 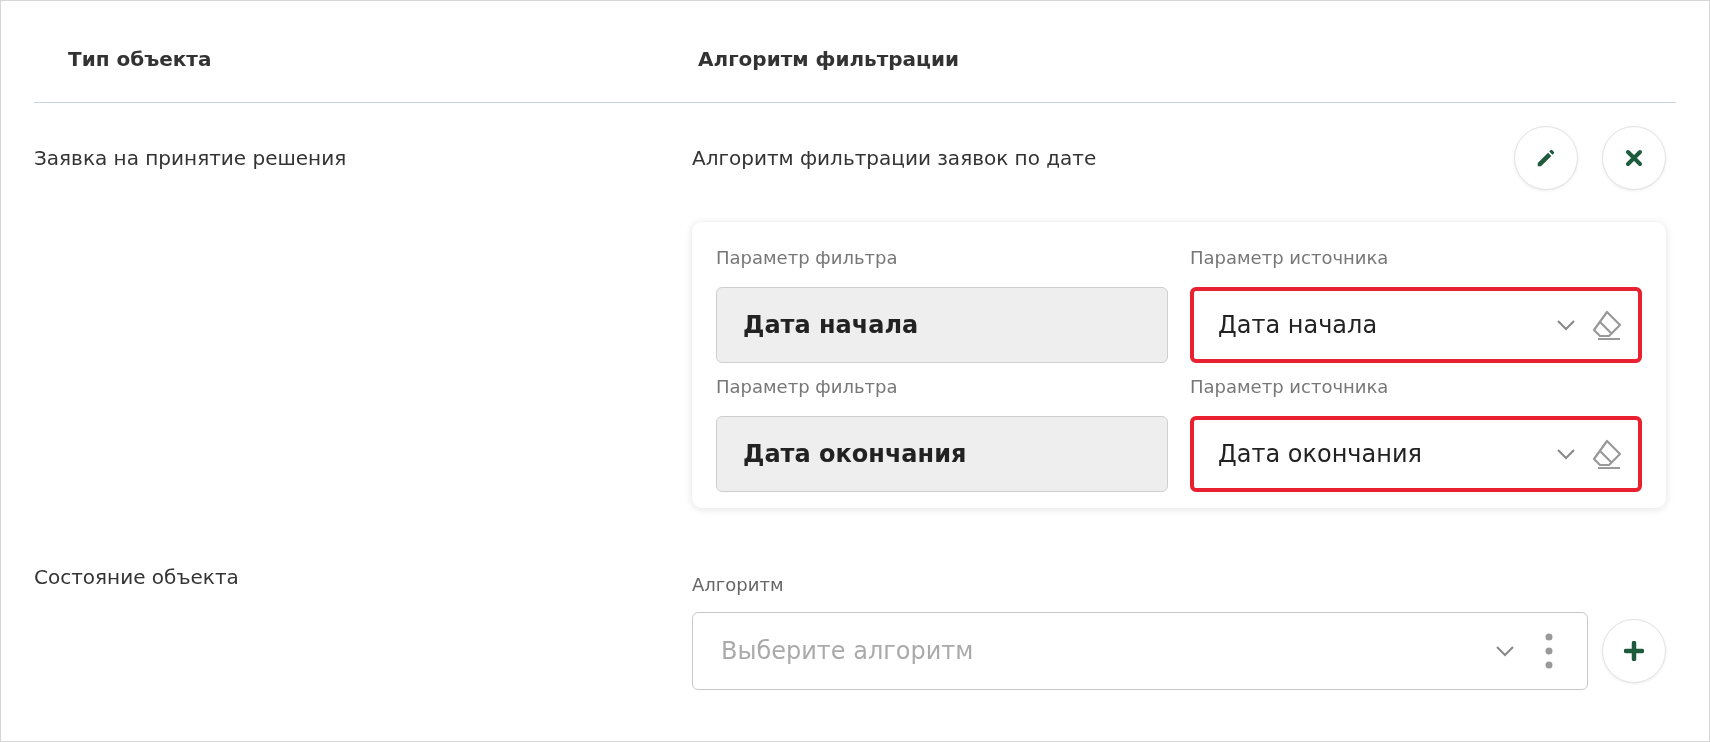 I want to click on add-button, so click(x=1634, y=651).